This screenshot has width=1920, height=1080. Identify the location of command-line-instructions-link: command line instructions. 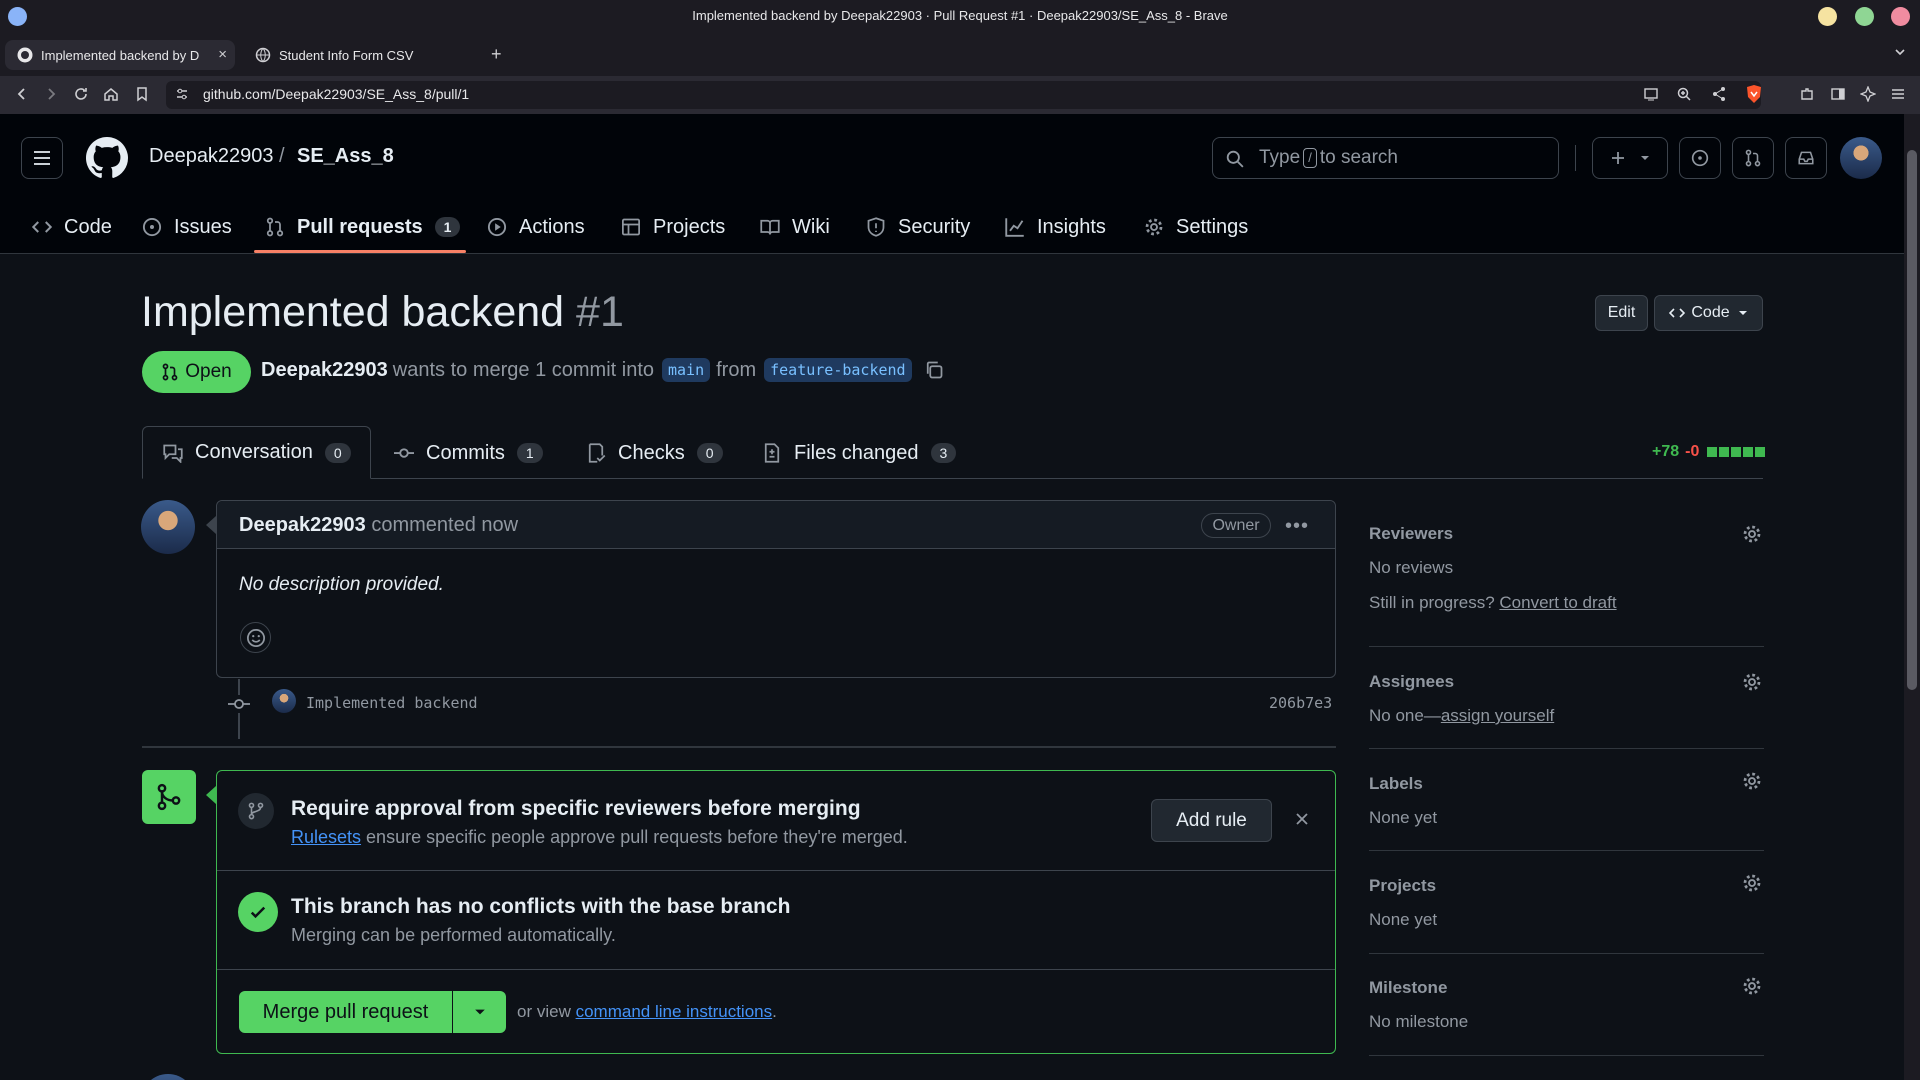
(674, 1011).